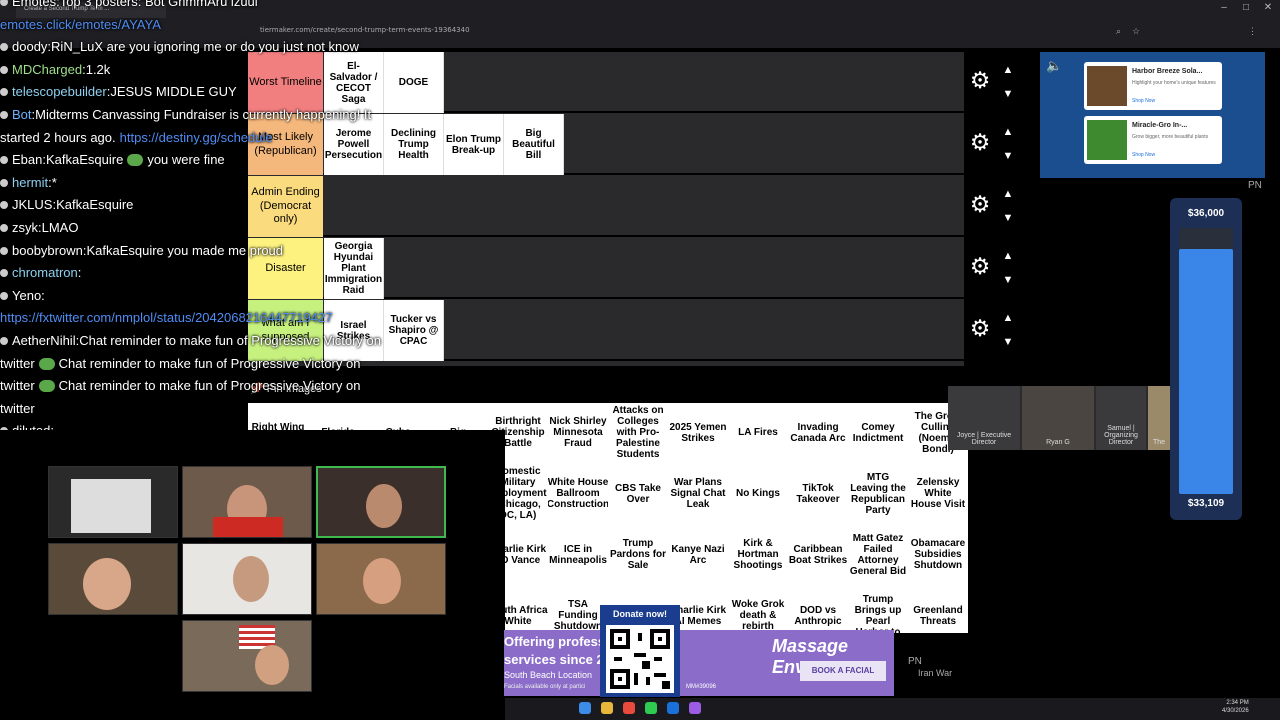  I want to click on unsorted-card: White House Ballroom Construction, so click(578, 493).